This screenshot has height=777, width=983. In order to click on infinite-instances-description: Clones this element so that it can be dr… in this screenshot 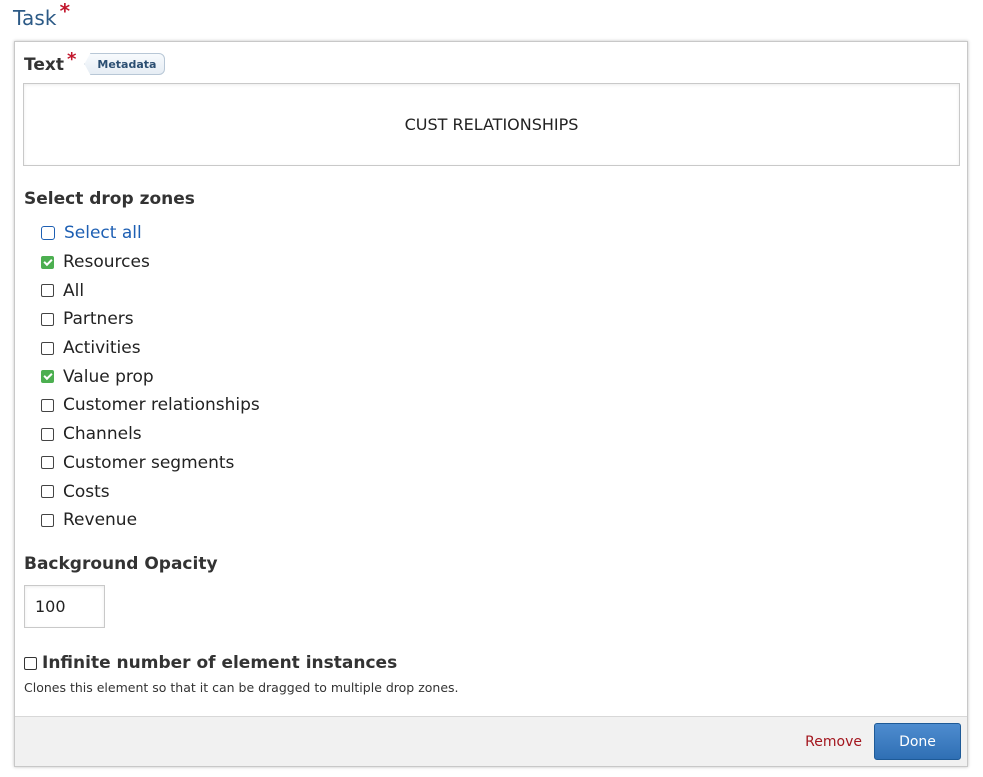, I will do `click(241, 687)`.